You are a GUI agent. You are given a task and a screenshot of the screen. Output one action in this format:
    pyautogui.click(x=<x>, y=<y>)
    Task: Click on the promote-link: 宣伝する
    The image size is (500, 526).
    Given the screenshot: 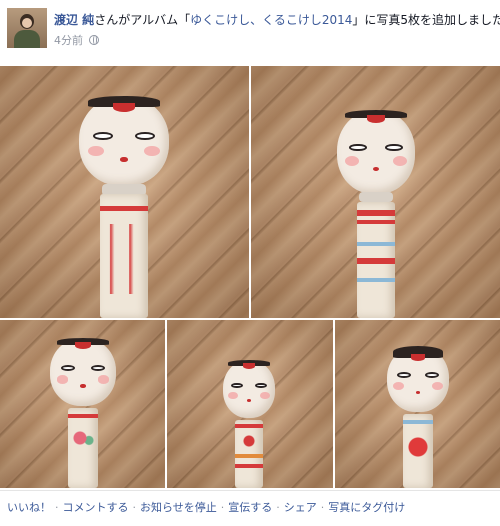 What is the action you would take?
    pyautogui.click(x=250, y=508)
    